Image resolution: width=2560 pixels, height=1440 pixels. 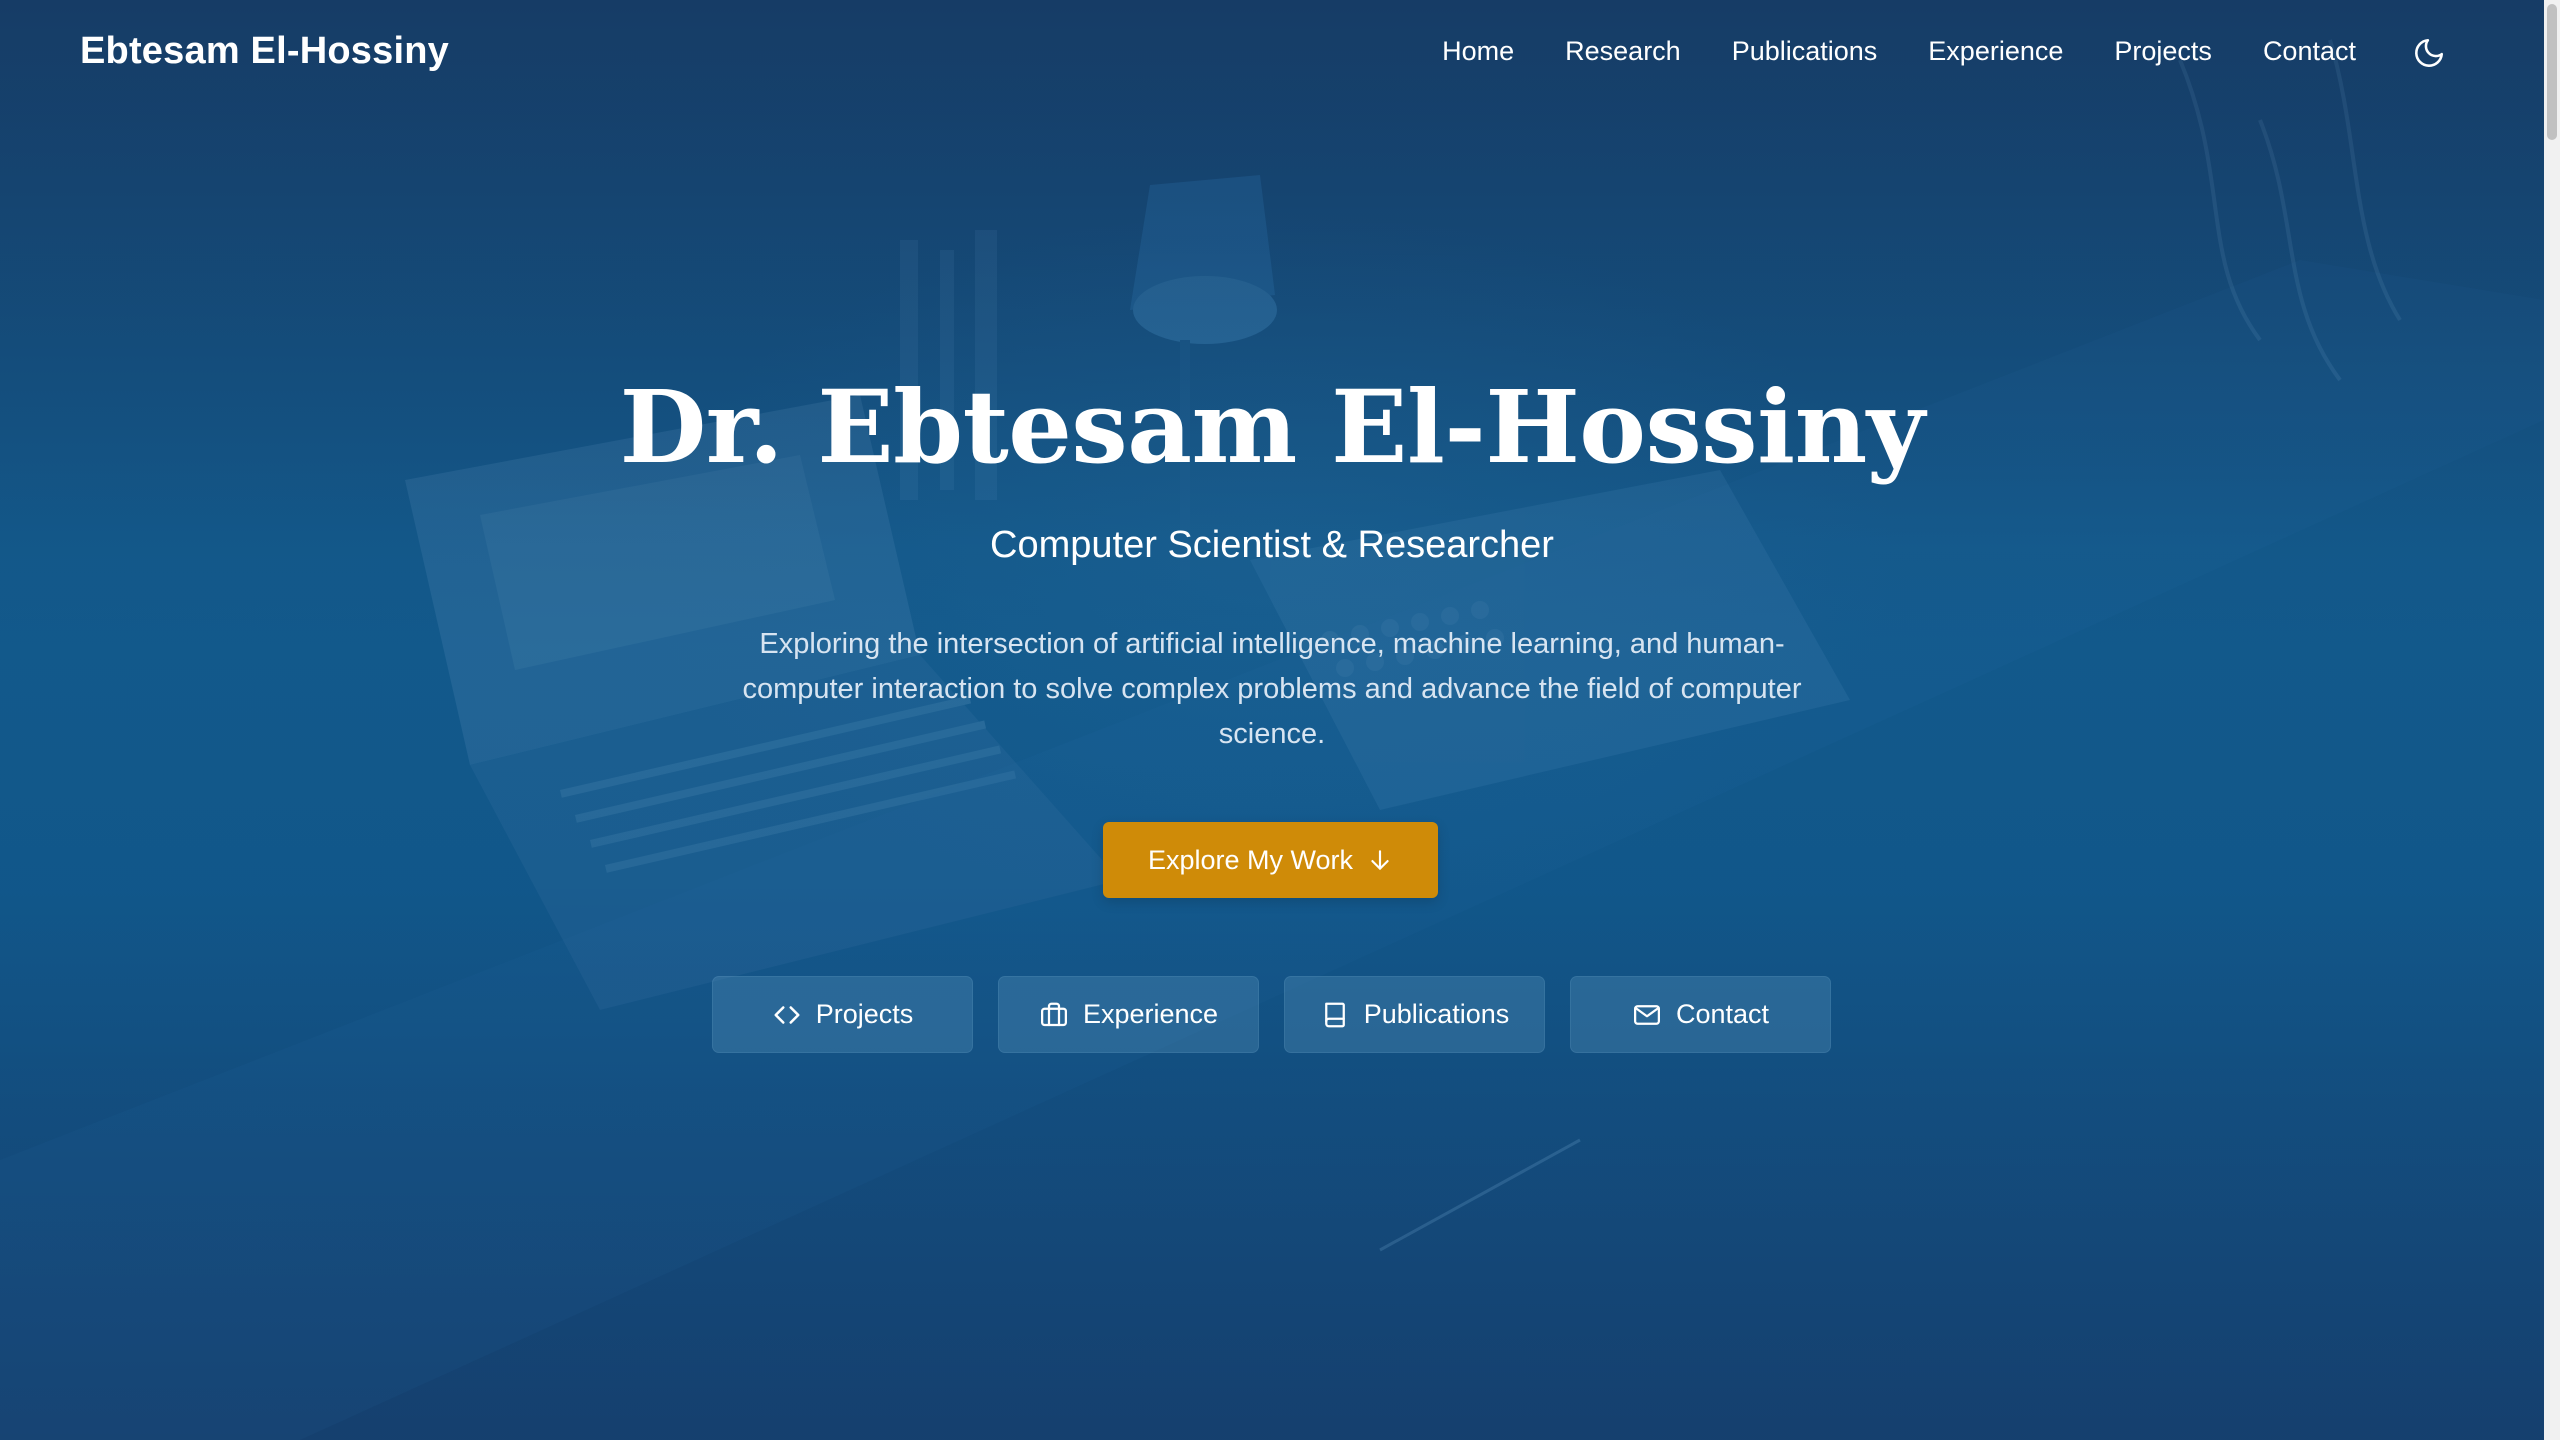 I want to click on quick-link-publications: Publications, so click(x=1414, y=1014).